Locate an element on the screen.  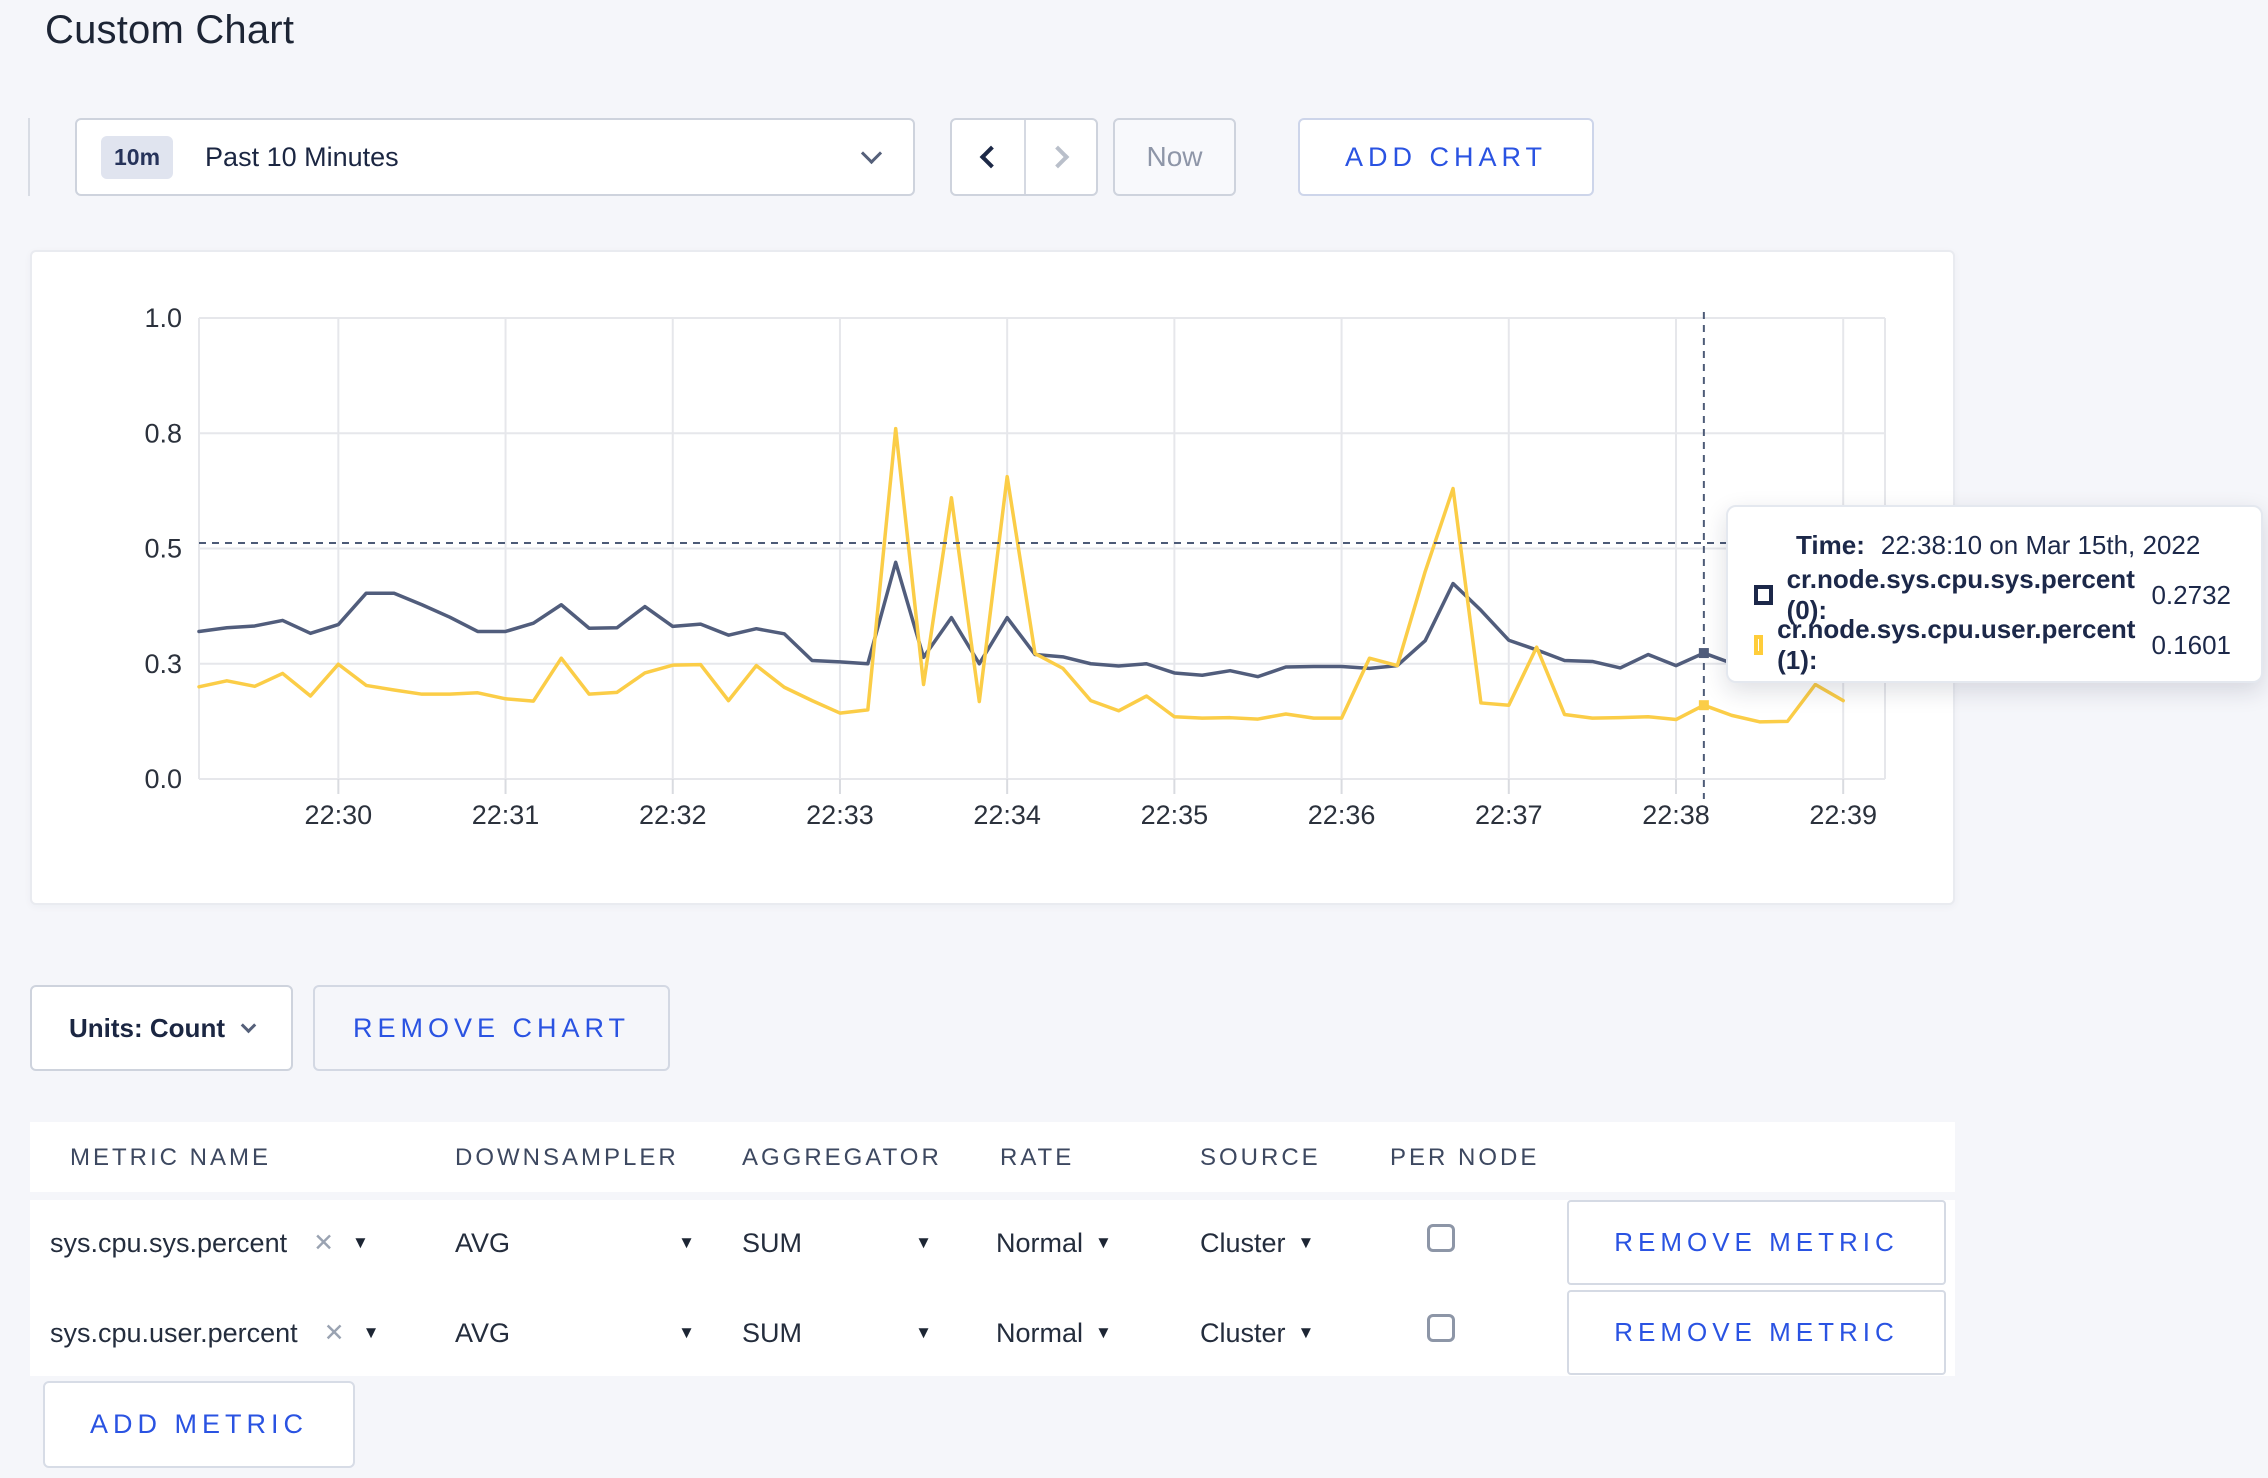
svg-text: 22:31 is located at coordinates (506, 815).